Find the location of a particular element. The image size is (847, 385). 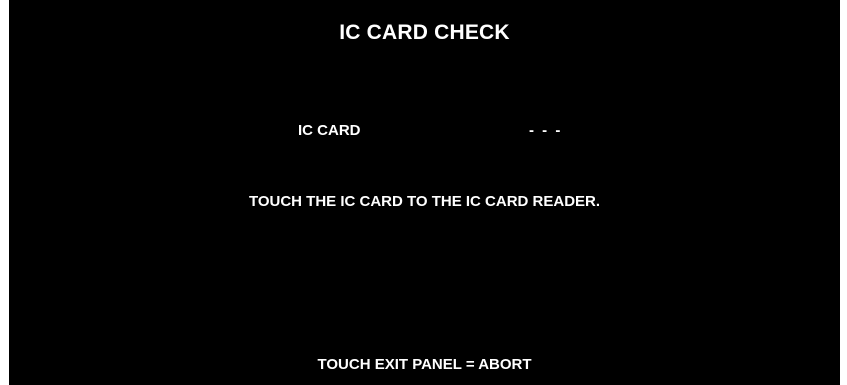

ic-card-status-row: IC CARD - - - is located at coordinates (424, 131).